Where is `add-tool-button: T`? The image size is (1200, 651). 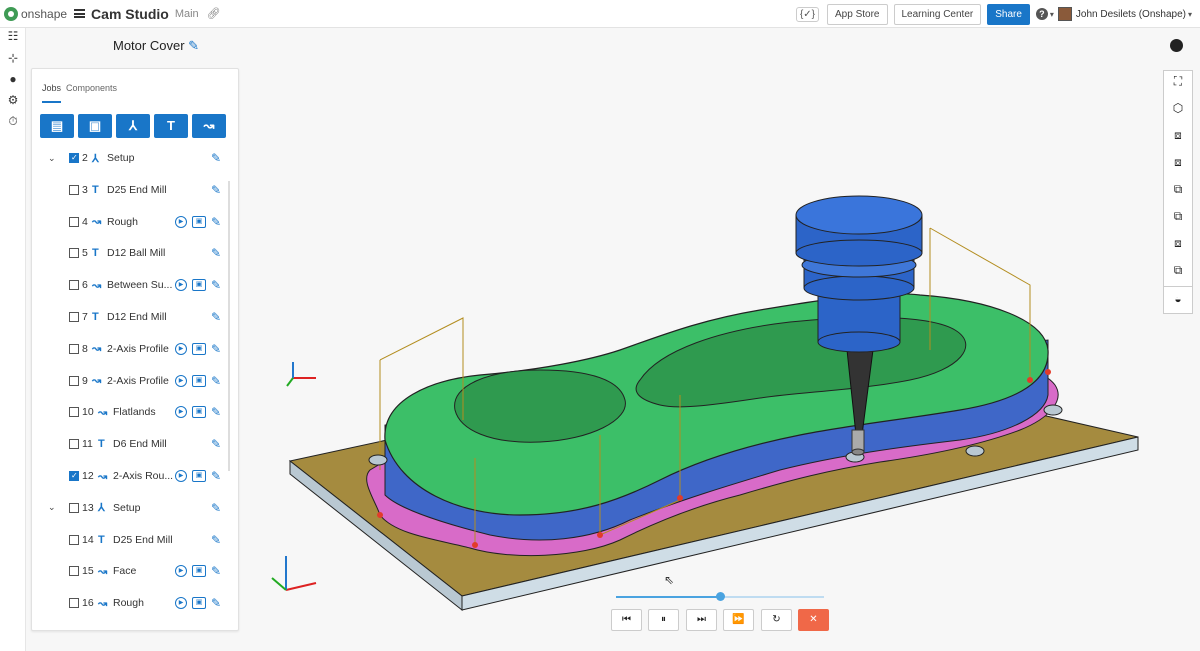 add-tool-button: T is located at coordinates (171, 126).